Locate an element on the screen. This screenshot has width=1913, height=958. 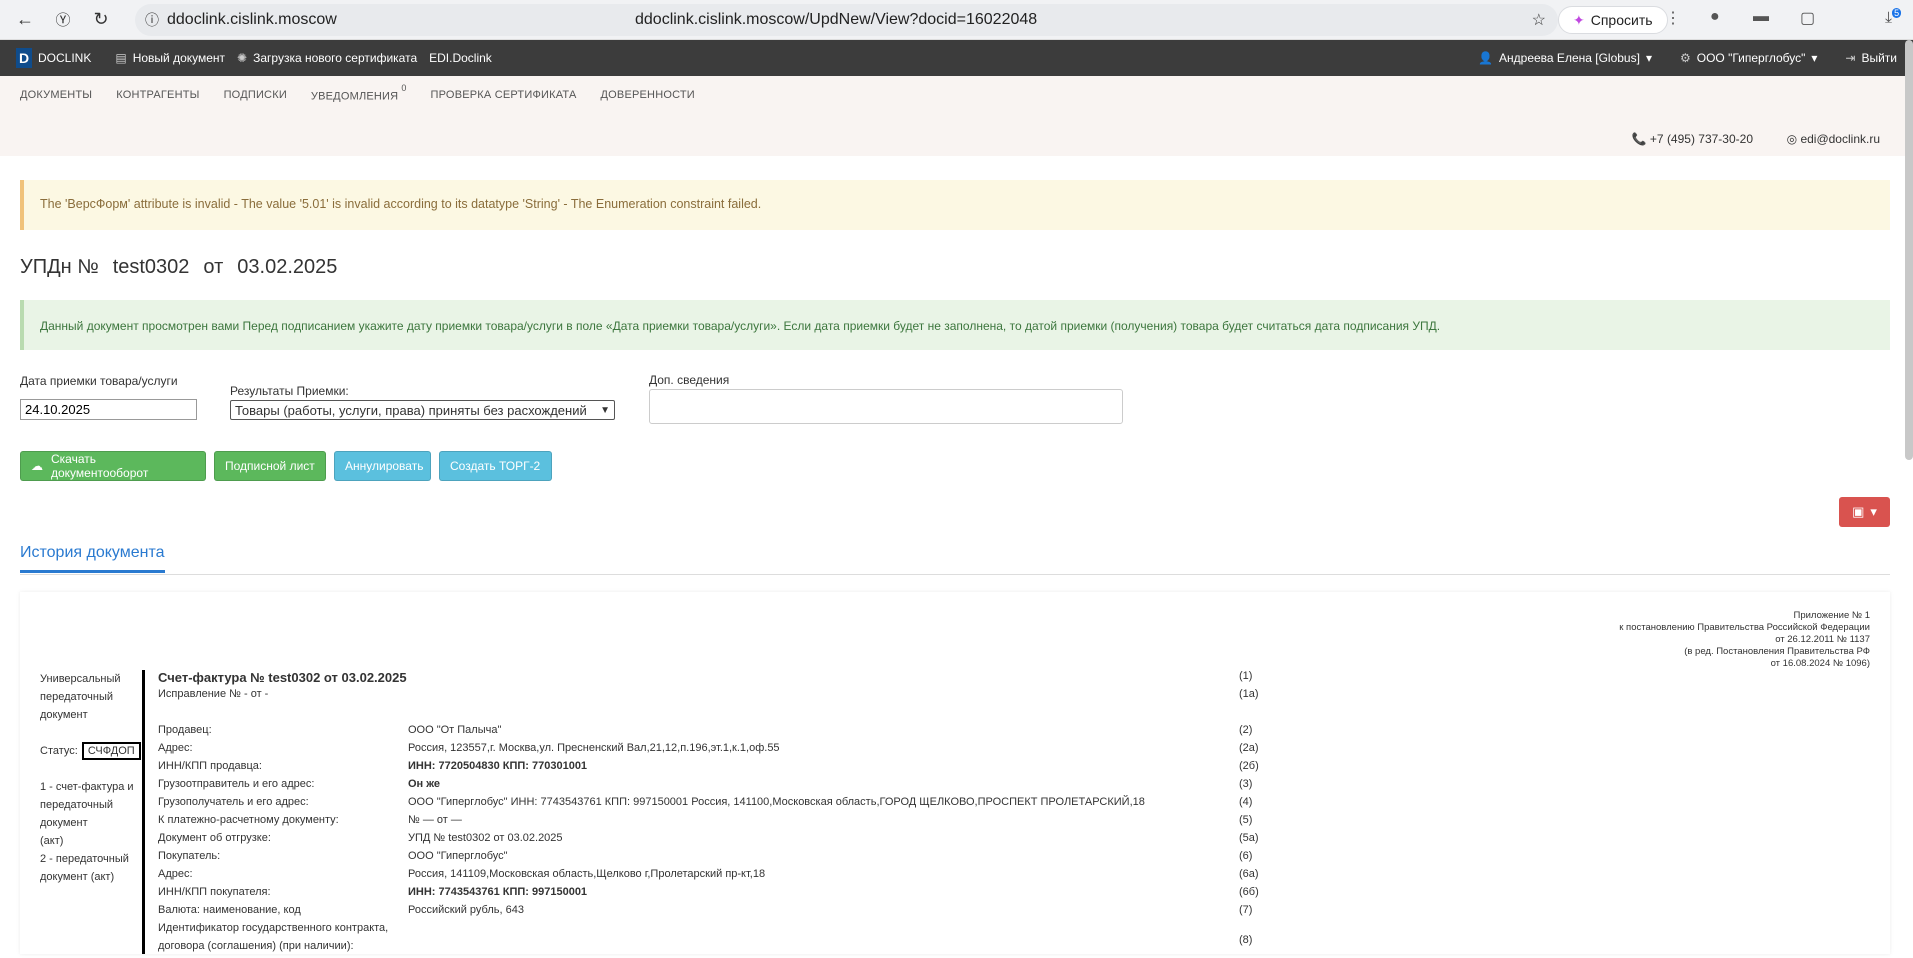
field-number: (4) is located at coordinates (1246, 802).